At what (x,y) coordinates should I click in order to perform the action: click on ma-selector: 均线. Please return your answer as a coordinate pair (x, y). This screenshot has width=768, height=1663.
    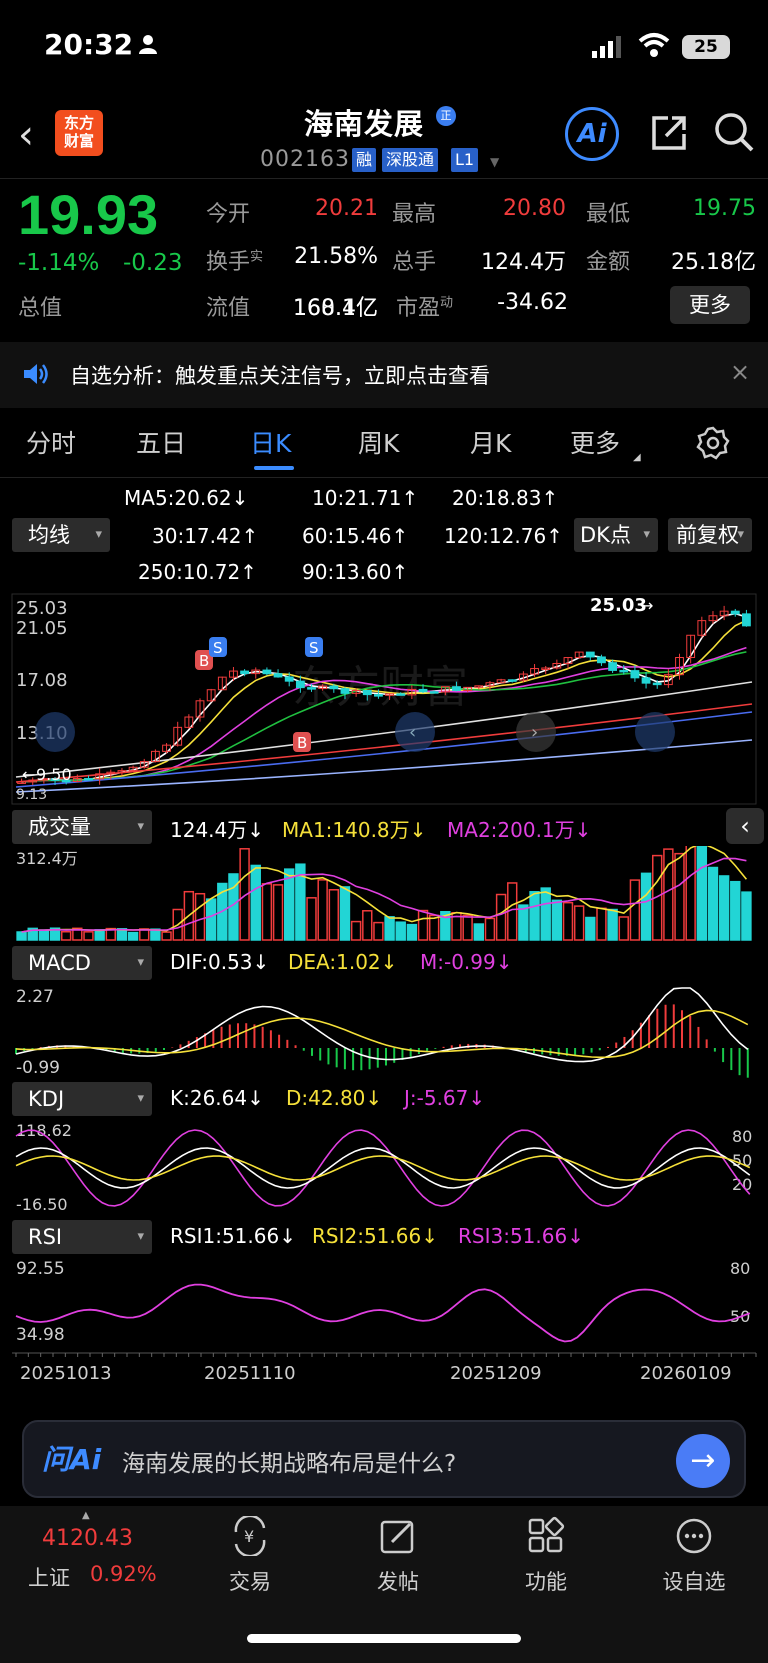
    Looking at the image, I should click on (61, 535).